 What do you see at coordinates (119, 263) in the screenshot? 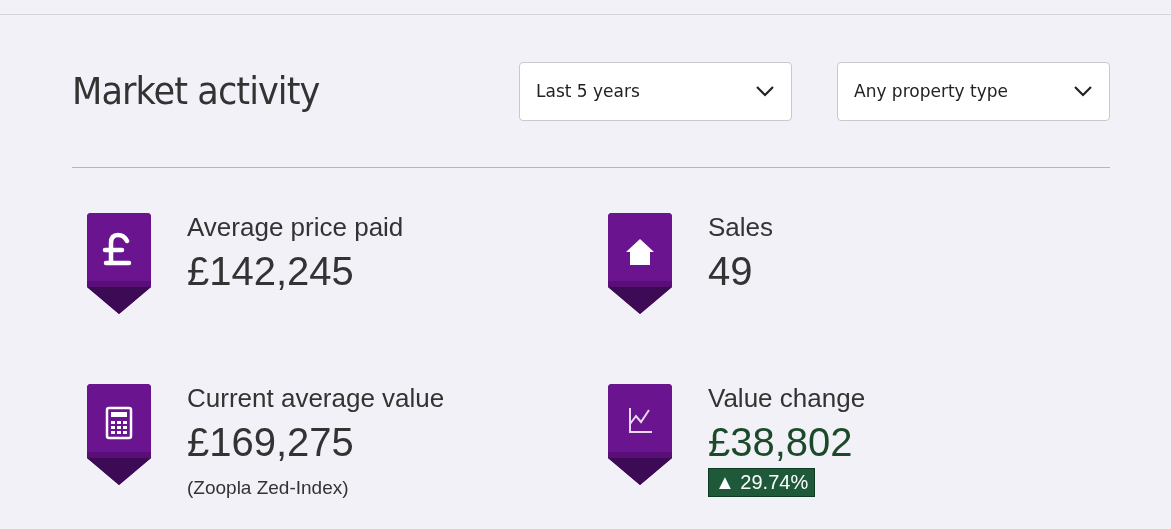
I see `pound-icon` at bounding box center [119, 263].